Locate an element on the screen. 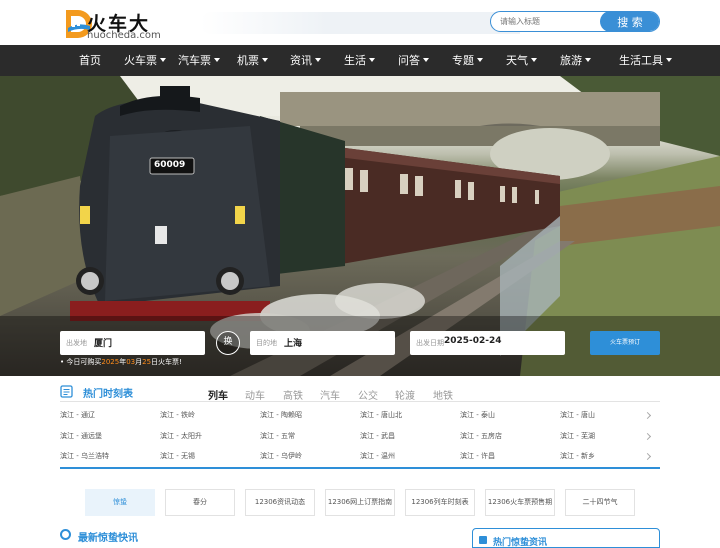 This screenshot has width=720, height=548. tip-day: 25 is located at coordinates (147, 362).